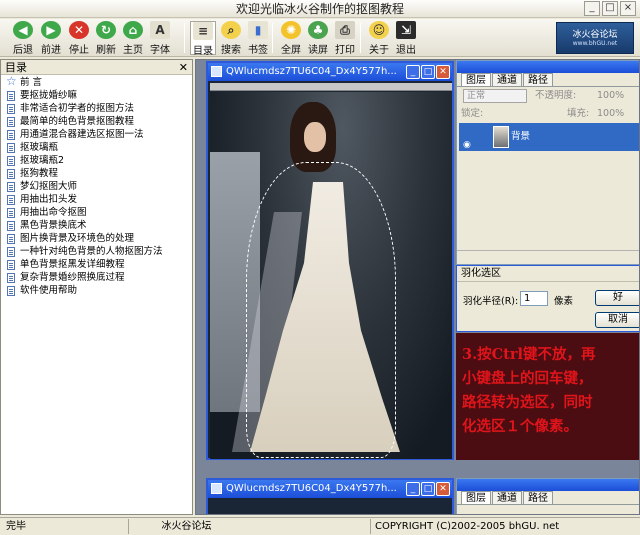 The image size is (640, 535). Describe the element at coordinates (96, 67) in the screenshot. I see `contents-panel-header: 目录 ✕` at that location.